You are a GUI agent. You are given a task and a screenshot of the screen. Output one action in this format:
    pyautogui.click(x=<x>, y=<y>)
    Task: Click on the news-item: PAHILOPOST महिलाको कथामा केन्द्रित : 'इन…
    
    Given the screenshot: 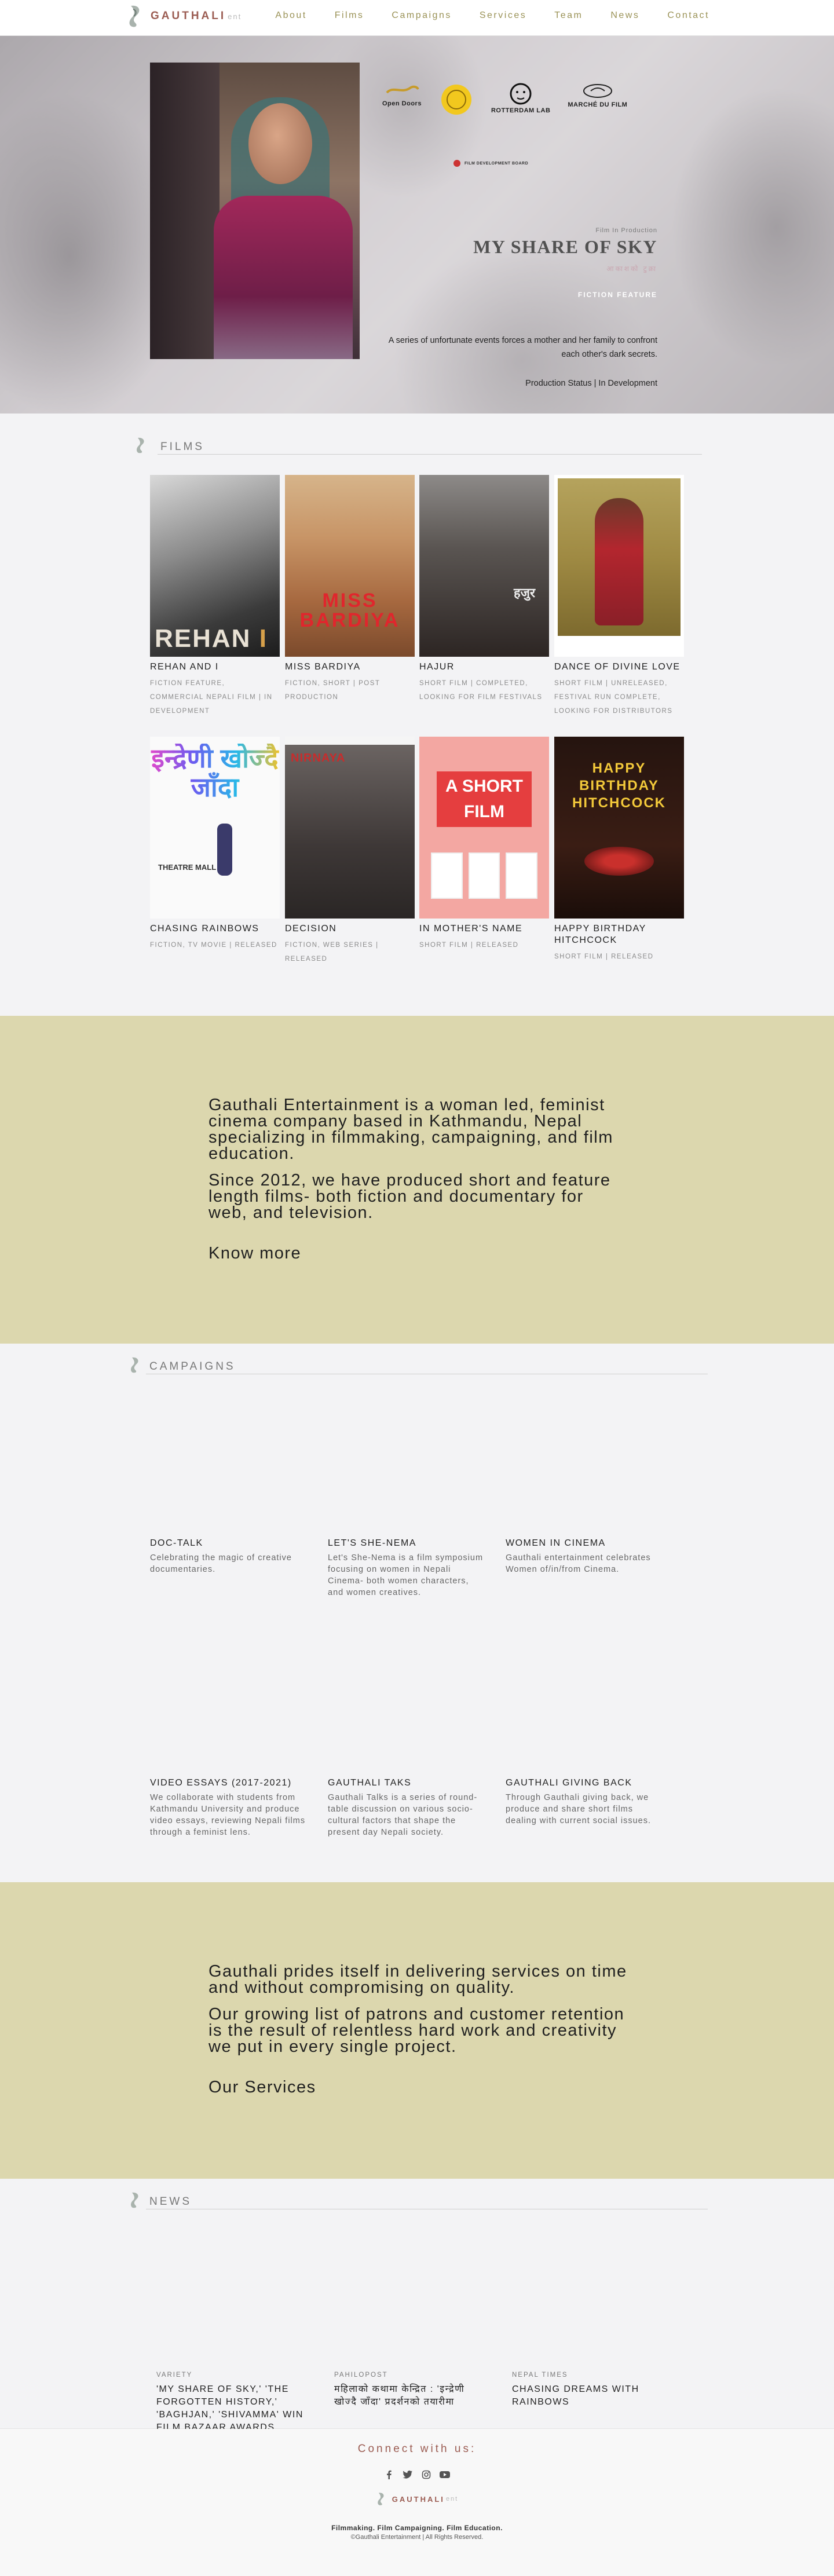 What is the action you would take?
    pyautogui.click(x=409, y=2390)
    